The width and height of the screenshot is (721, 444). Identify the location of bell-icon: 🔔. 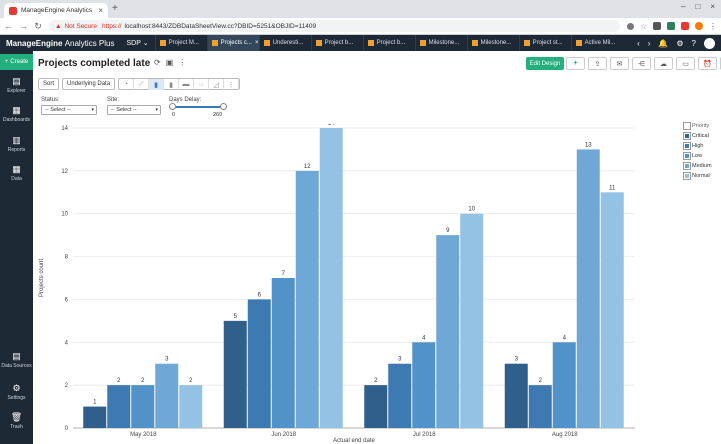
(663, 43).